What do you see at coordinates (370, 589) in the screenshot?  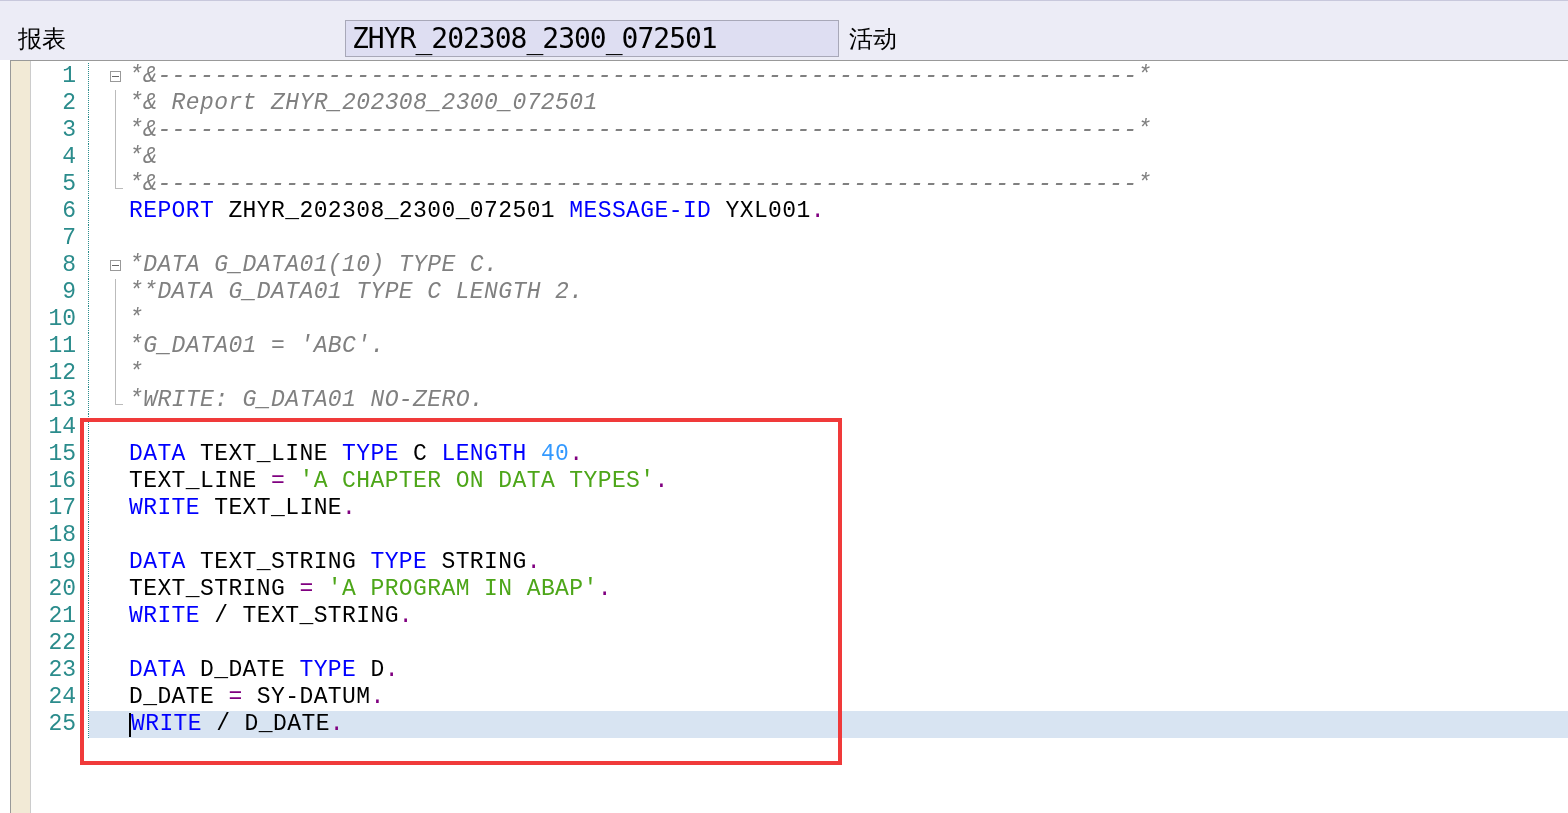 I see `code-line: TEXT_STRING = 'A PROGRAM IN ABAP'.` at bounding box center [370, 589].